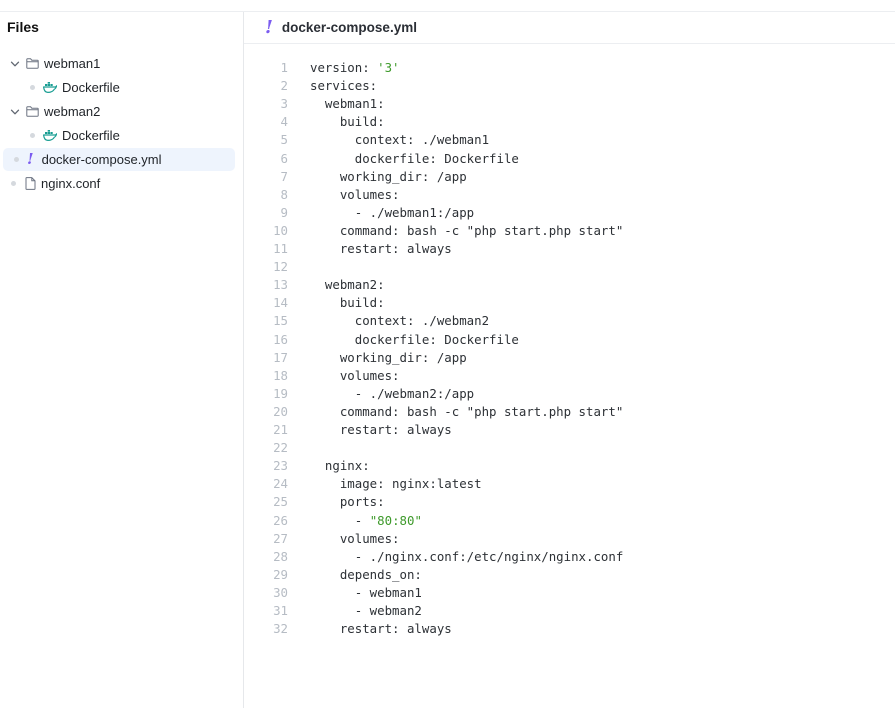  I want to click on line-number: 29, so click(280, 574).